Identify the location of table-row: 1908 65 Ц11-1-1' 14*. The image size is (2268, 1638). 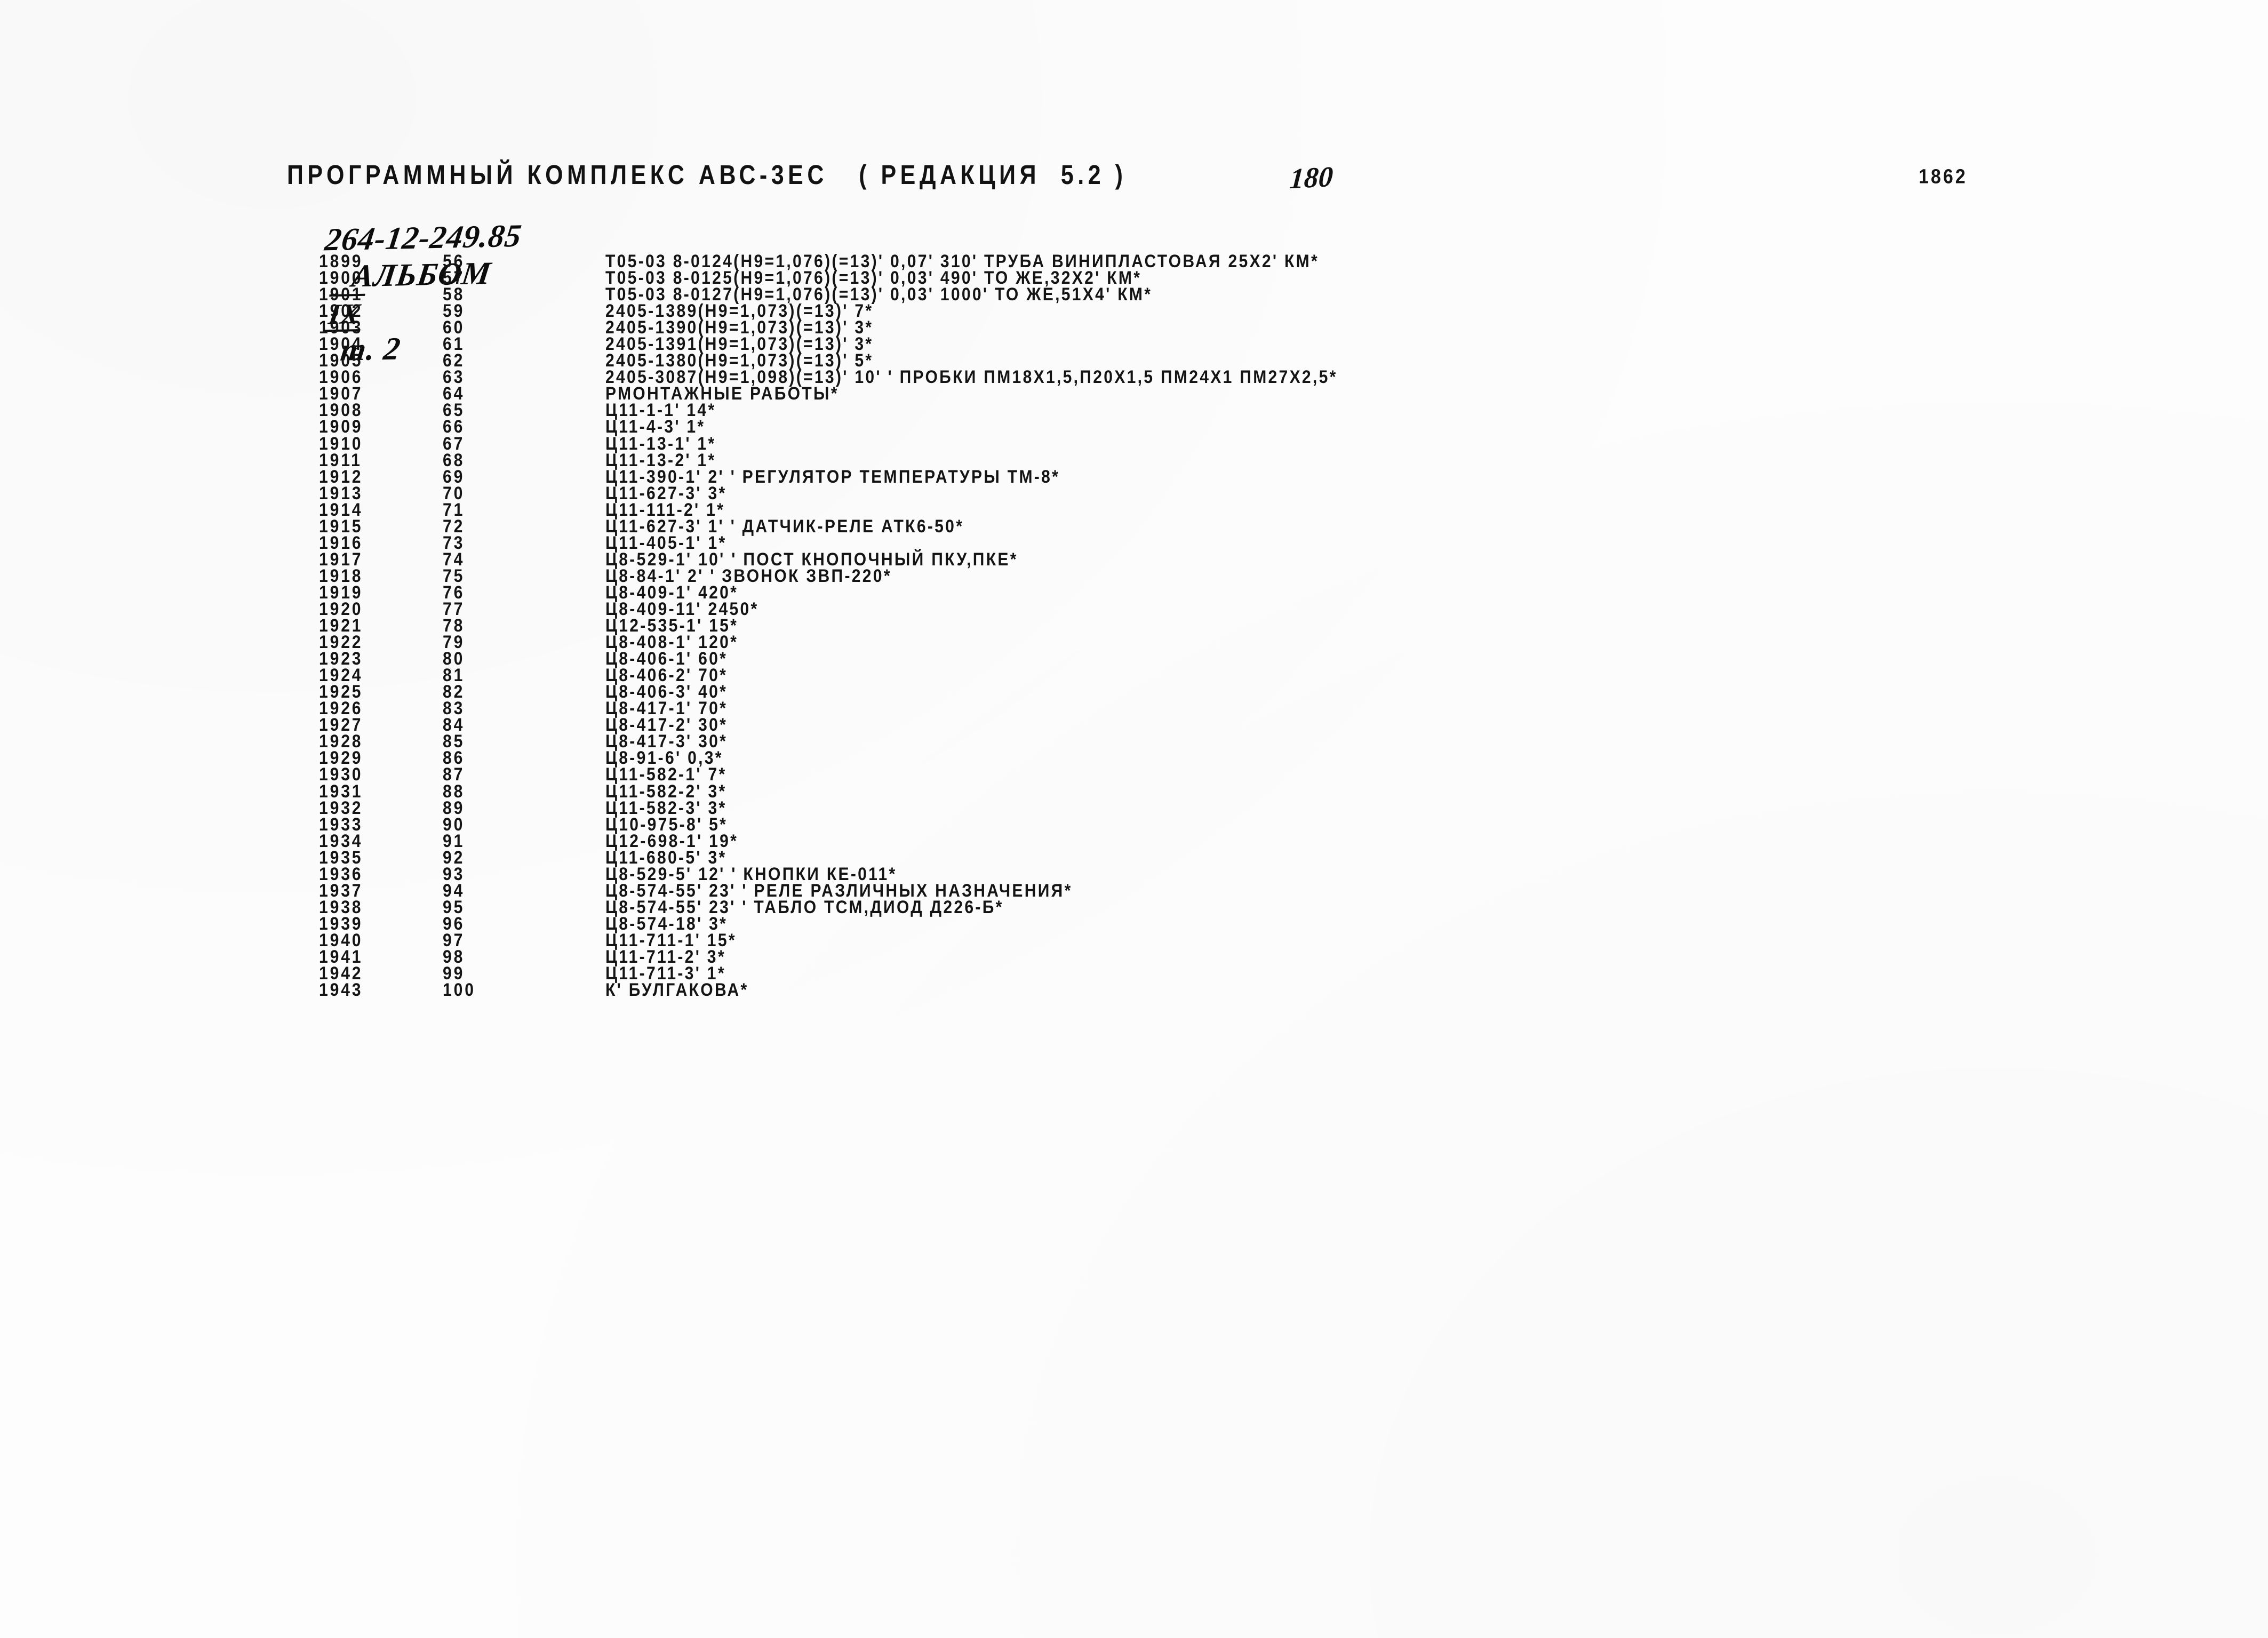
(1134, 409).